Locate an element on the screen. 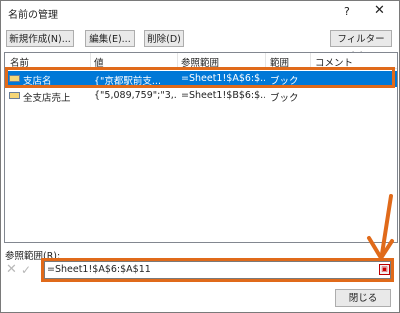 The image size is (400, 313). close-icon: ✕ is located at coordinates (379, 10).